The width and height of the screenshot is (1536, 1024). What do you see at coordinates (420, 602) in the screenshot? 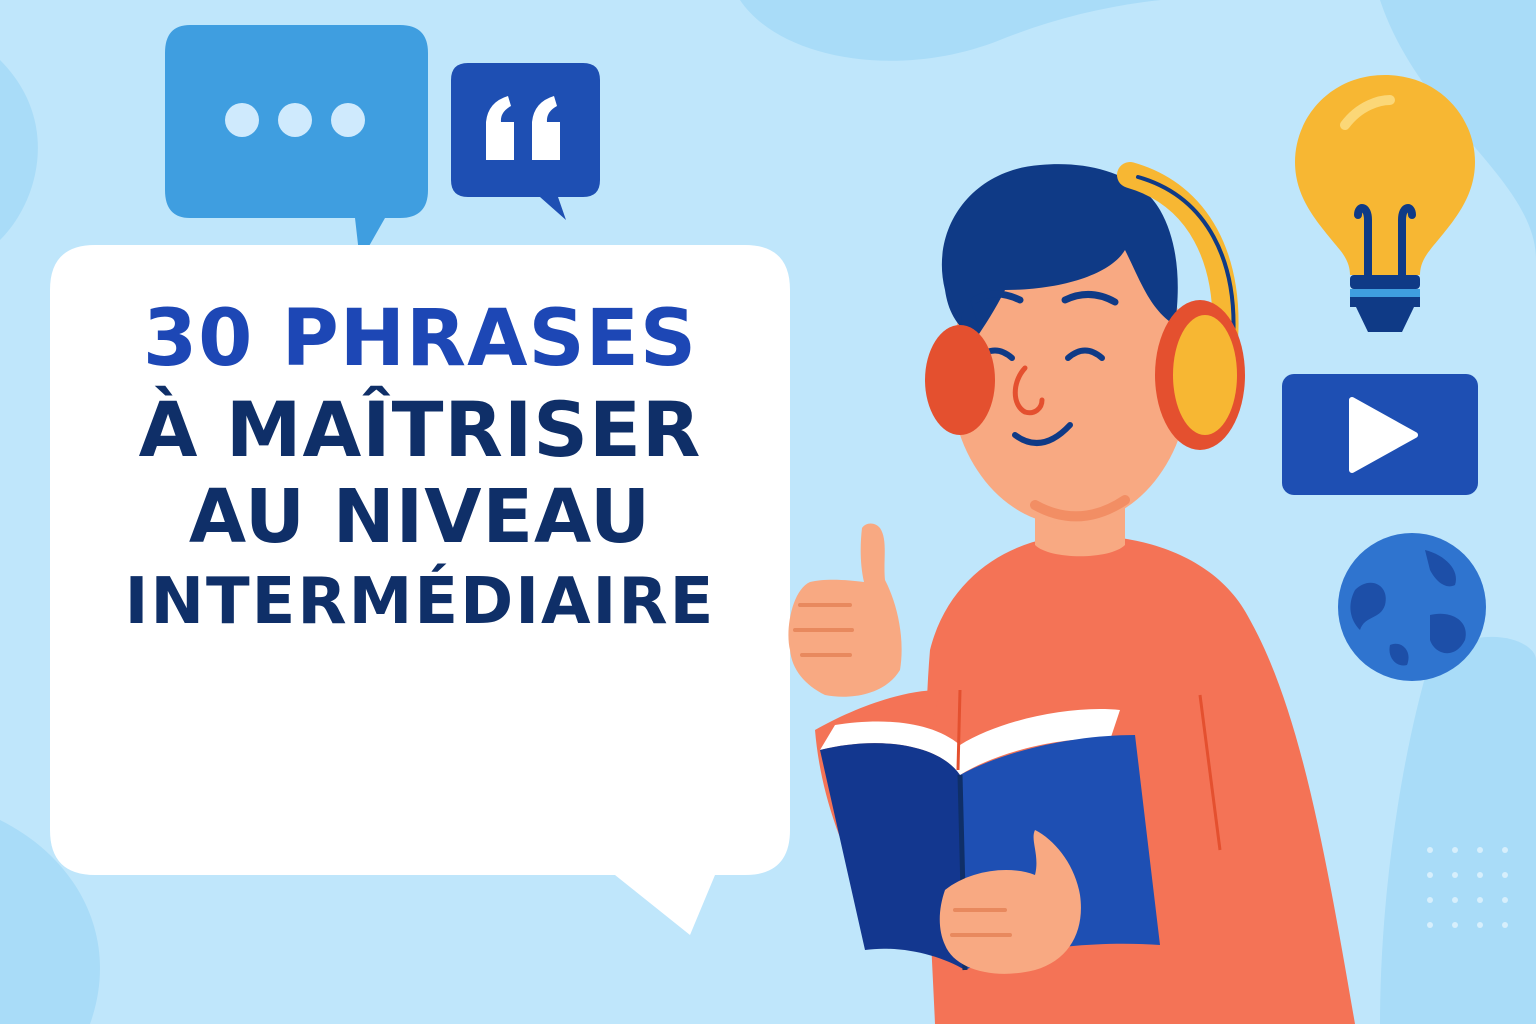
I see `headline-line-4: INTERMÉDIAIRE` at bounding box center [420, 602].